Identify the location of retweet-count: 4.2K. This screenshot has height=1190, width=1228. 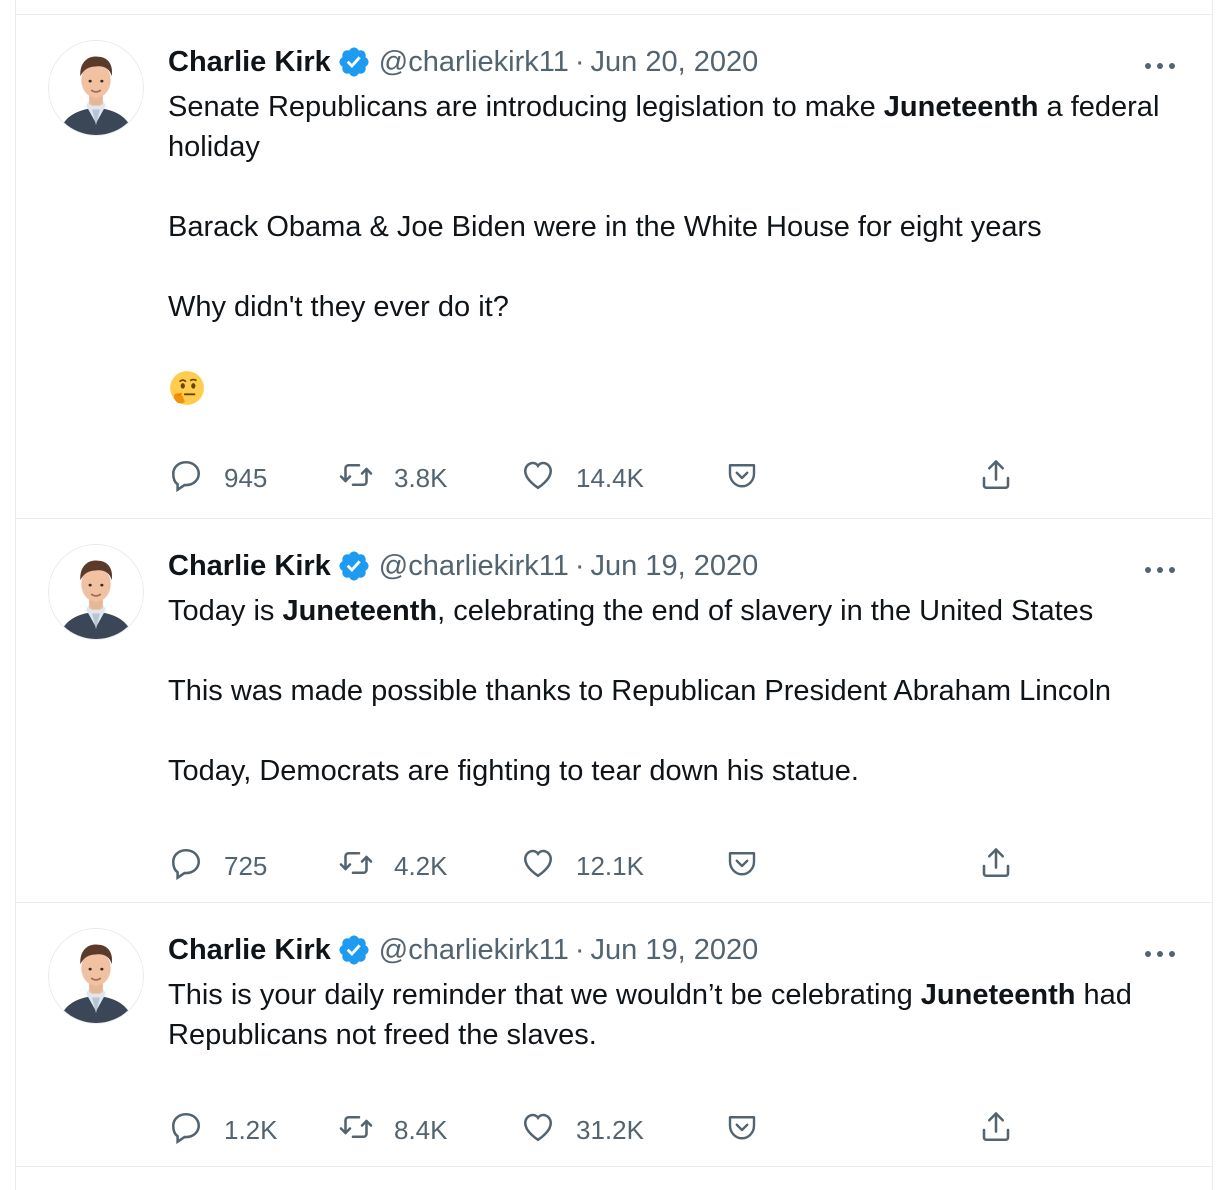
(421, 865).